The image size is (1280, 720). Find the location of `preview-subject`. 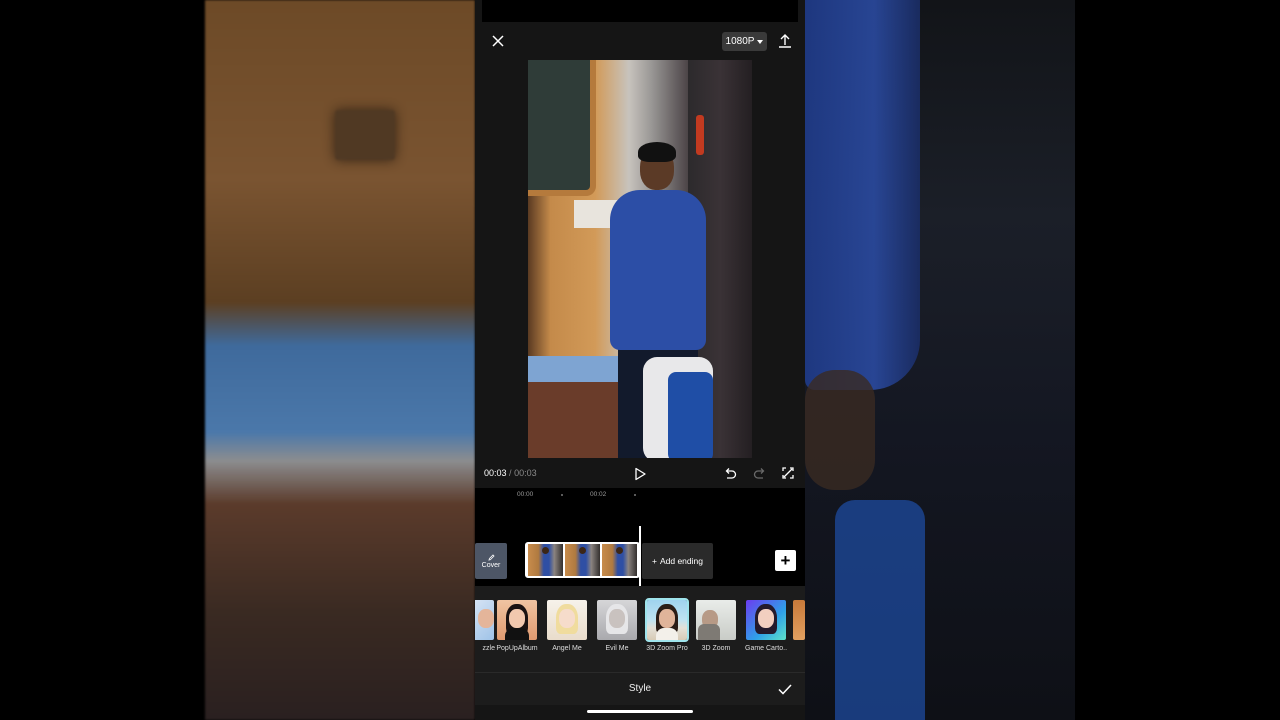

preview-subject is located at coordinates (658, 300).